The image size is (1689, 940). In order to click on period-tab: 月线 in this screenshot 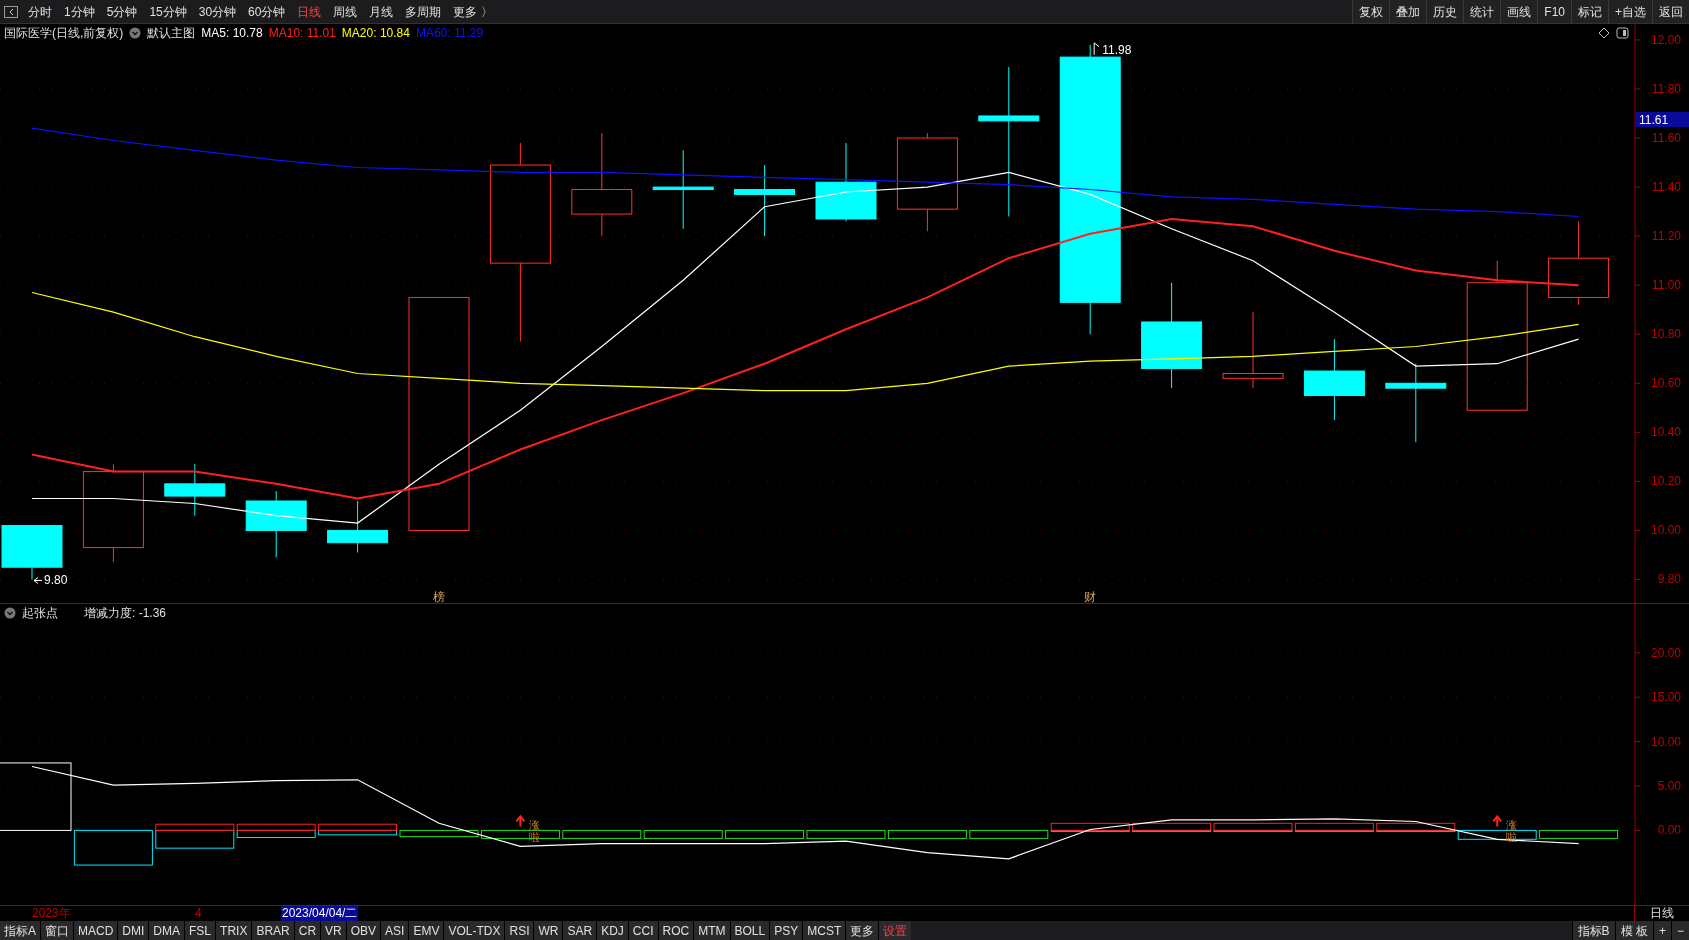, I will do `click(381, 11)`.